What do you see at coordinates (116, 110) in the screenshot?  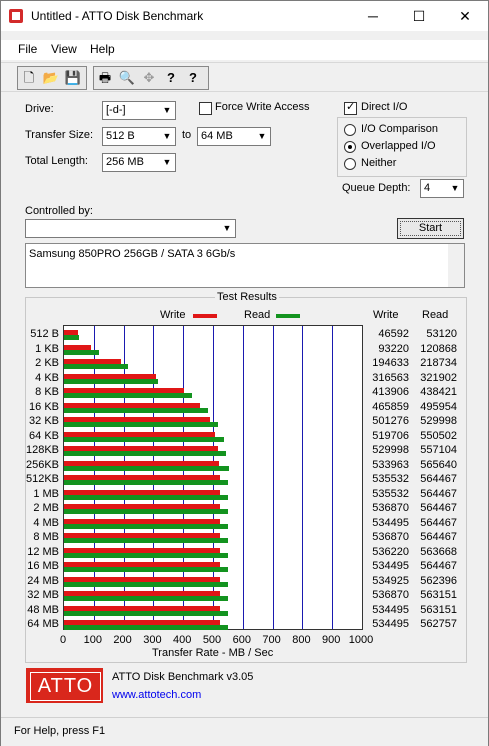 I see `drive-value: [-d-]` at bounding box center [116, 110].